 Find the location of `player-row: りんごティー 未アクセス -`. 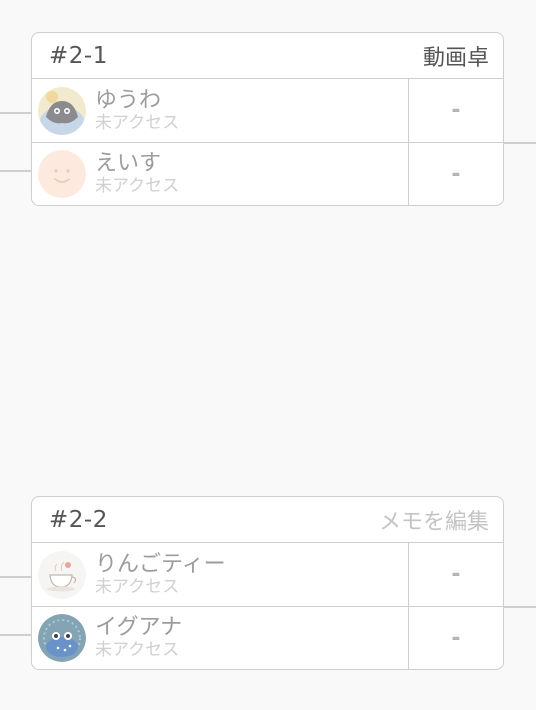

player-row: りんごティー 未アクセス - is located at coordinates (267, 574).